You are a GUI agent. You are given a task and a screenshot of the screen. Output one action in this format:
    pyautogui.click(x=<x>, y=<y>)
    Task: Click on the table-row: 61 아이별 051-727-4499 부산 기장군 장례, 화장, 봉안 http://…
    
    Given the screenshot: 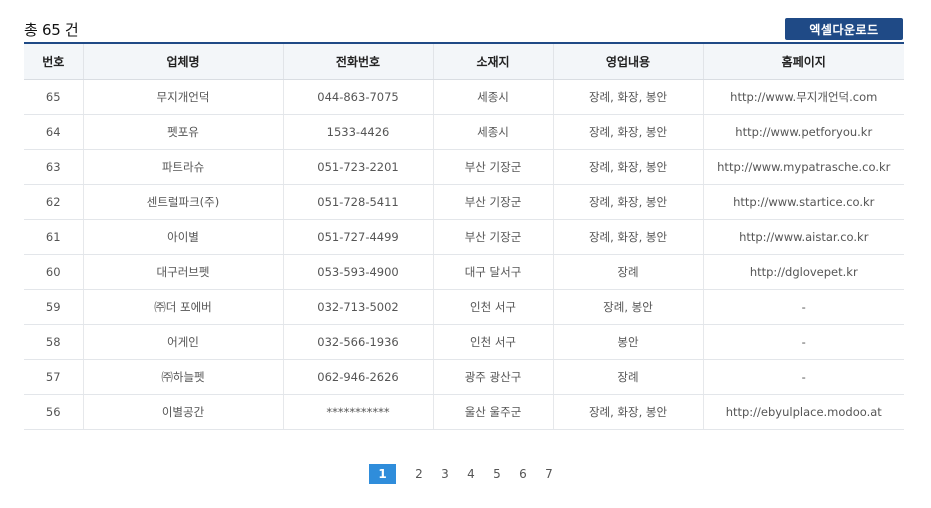 What is the action you would take?
    pyautogui.click(x=464, y=237)
    